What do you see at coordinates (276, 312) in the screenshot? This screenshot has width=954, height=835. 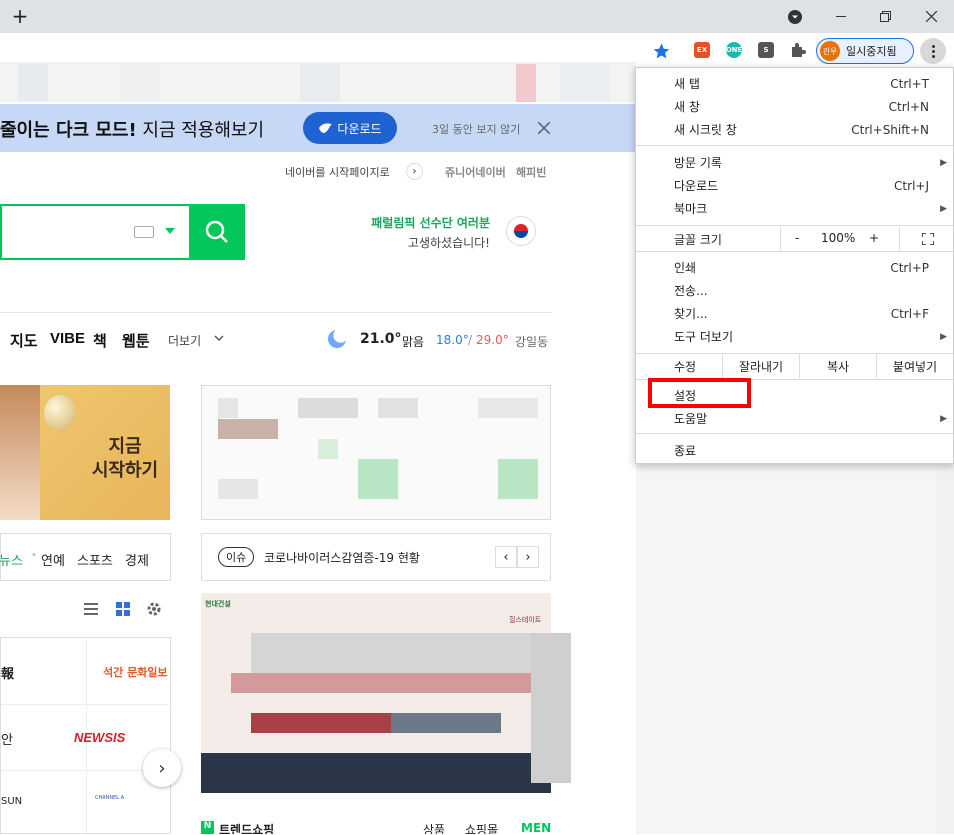 I see `divider` at bounding box center [276, 312].